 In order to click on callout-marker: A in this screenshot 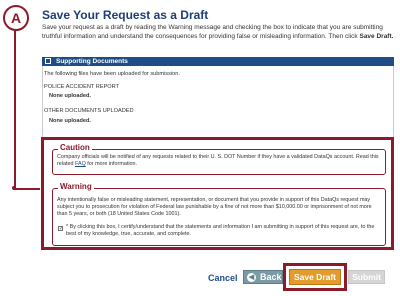, I will do `click(16, 18)`.